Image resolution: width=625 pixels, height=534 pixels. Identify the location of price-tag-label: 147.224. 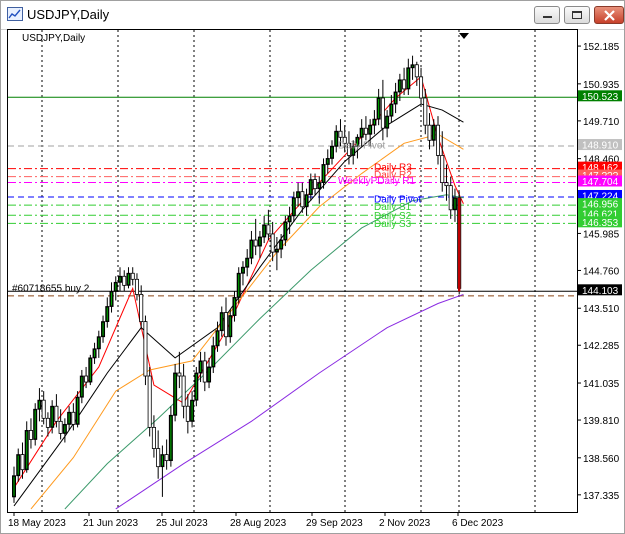
(600, 196).